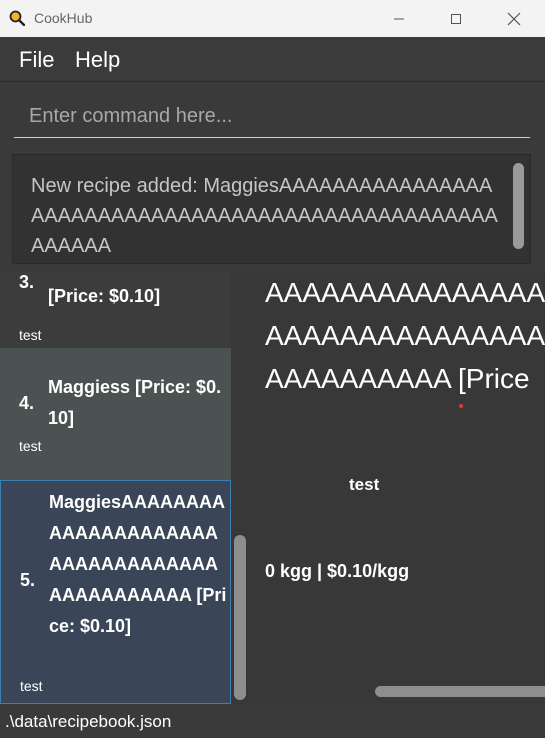 The width and height of the screenshot is (545, 738). I want to click on menu-bar: File Help, so click(272, 59).